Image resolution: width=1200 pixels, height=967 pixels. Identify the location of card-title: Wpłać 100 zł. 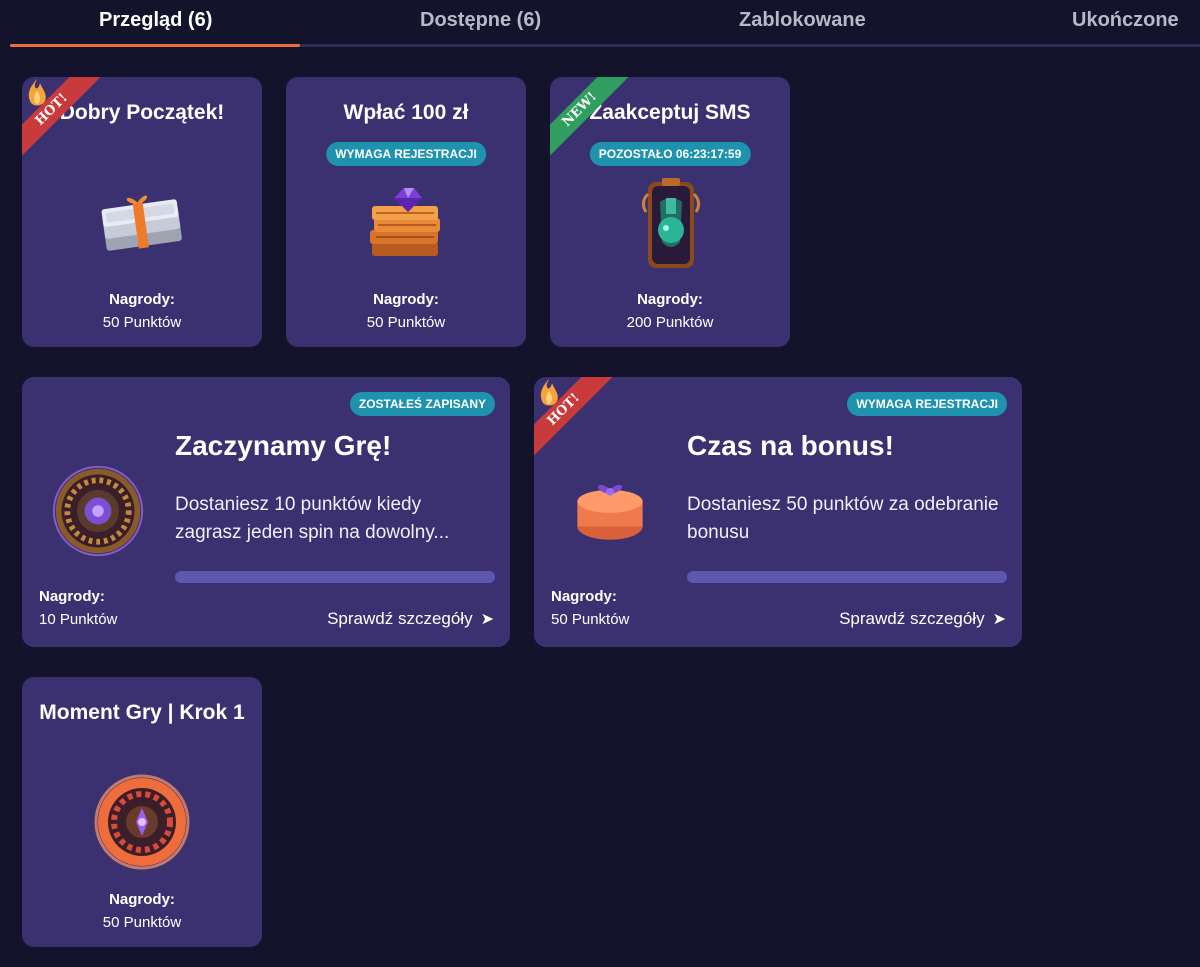
(406, 112).